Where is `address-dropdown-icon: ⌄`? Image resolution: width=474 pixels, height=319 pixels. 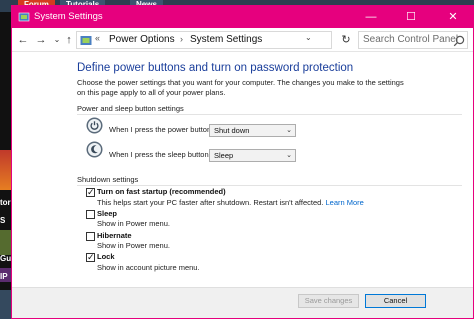
address-dropdown-icon: ⌄ is located at coordinates (308, 37).